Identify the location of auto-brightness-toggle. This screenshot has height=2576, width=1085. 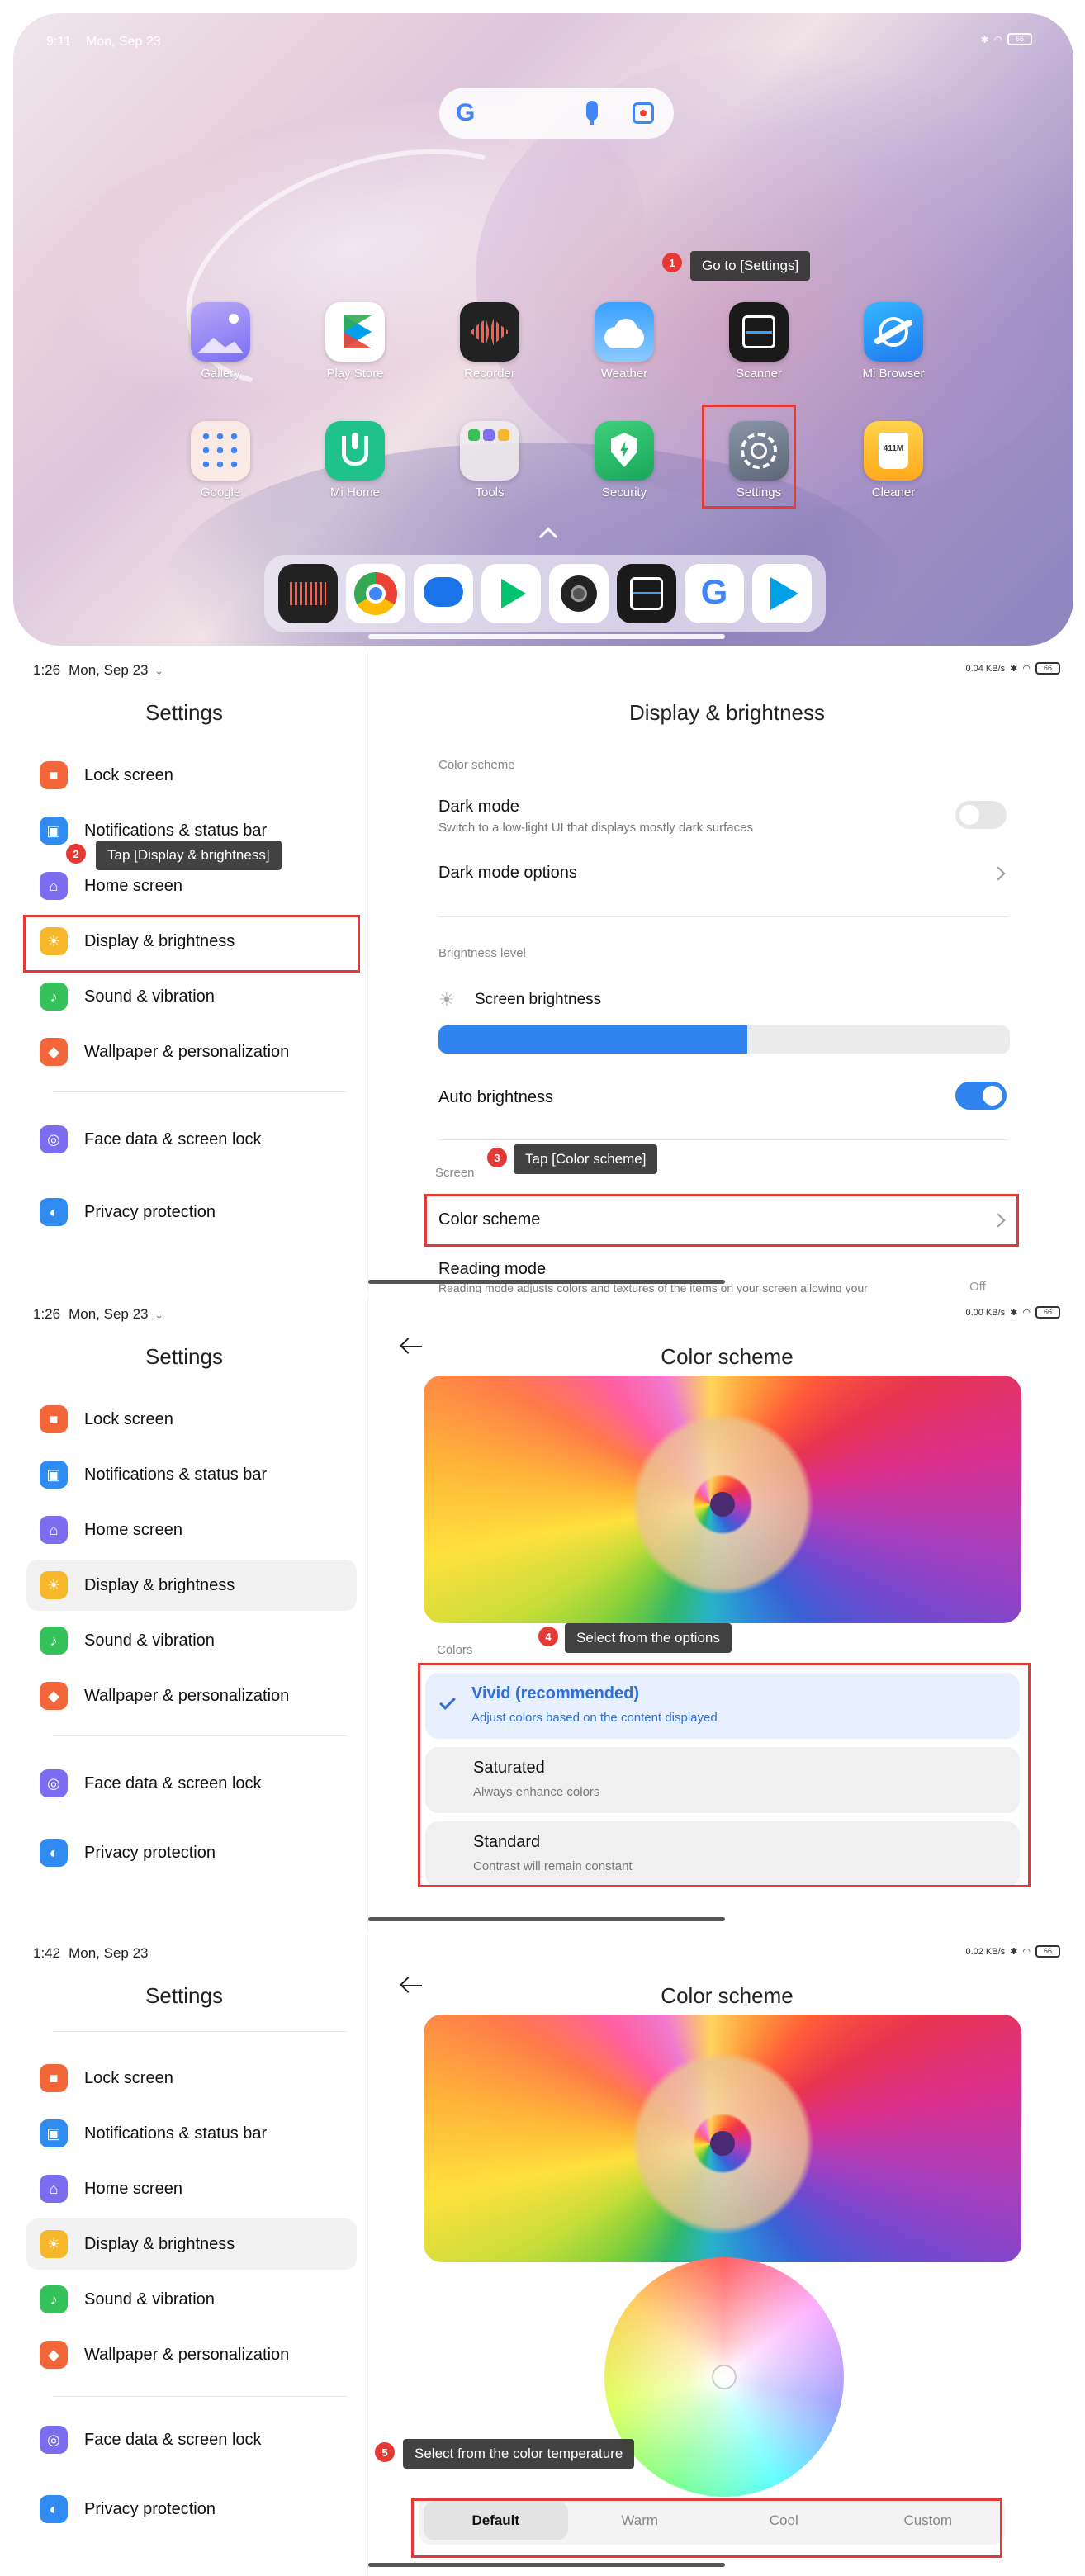
(981, 1096).